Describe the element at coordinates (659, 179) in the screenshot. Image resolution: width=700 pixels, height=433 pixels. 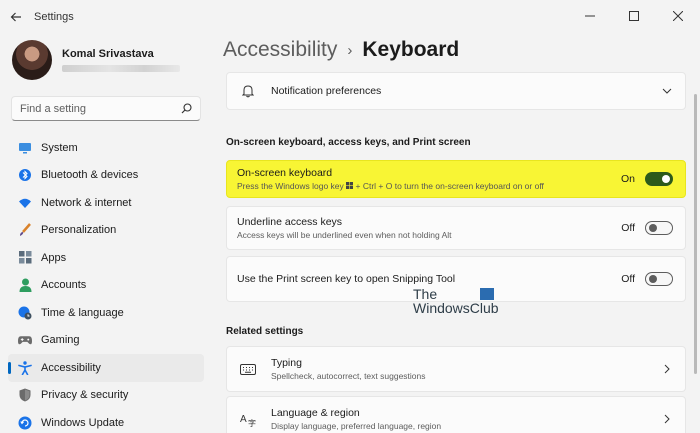
I see `osk-toggle` at that location.